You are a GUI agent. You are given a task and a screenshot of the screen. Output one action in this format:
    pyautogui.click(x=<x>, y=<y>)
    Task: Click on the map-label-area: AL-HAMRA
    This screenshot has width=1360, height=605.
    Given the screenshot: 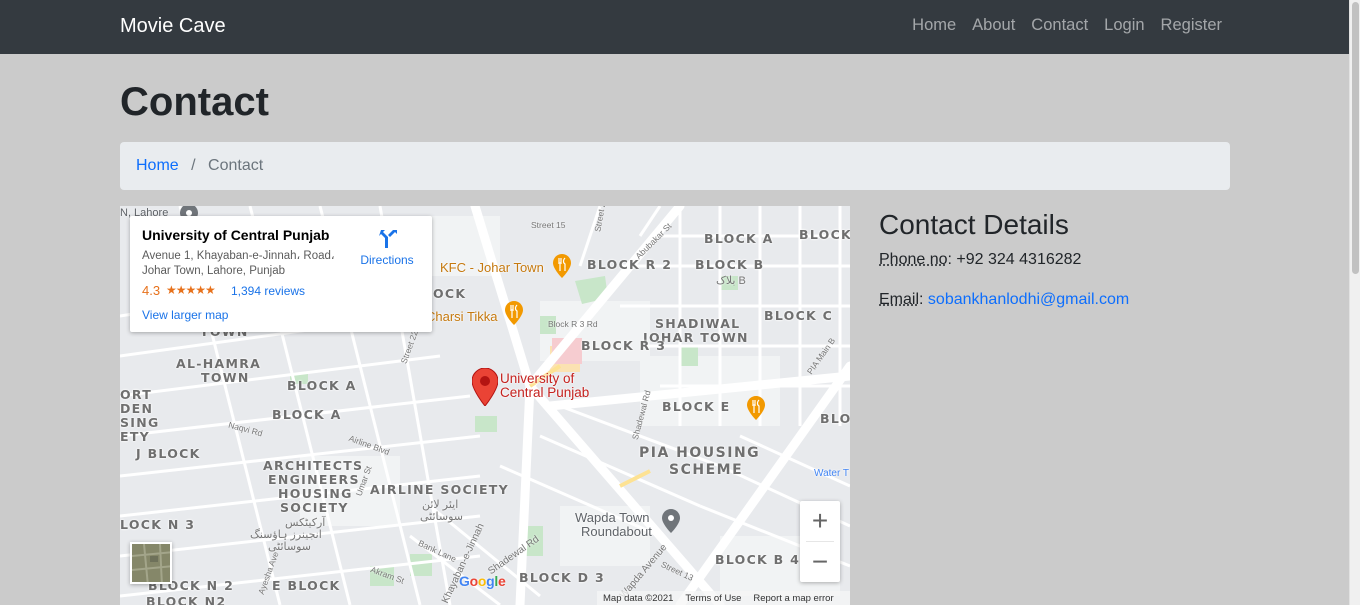 What is the action you would take?
    pyautogui.click(x=219, y=363)
    